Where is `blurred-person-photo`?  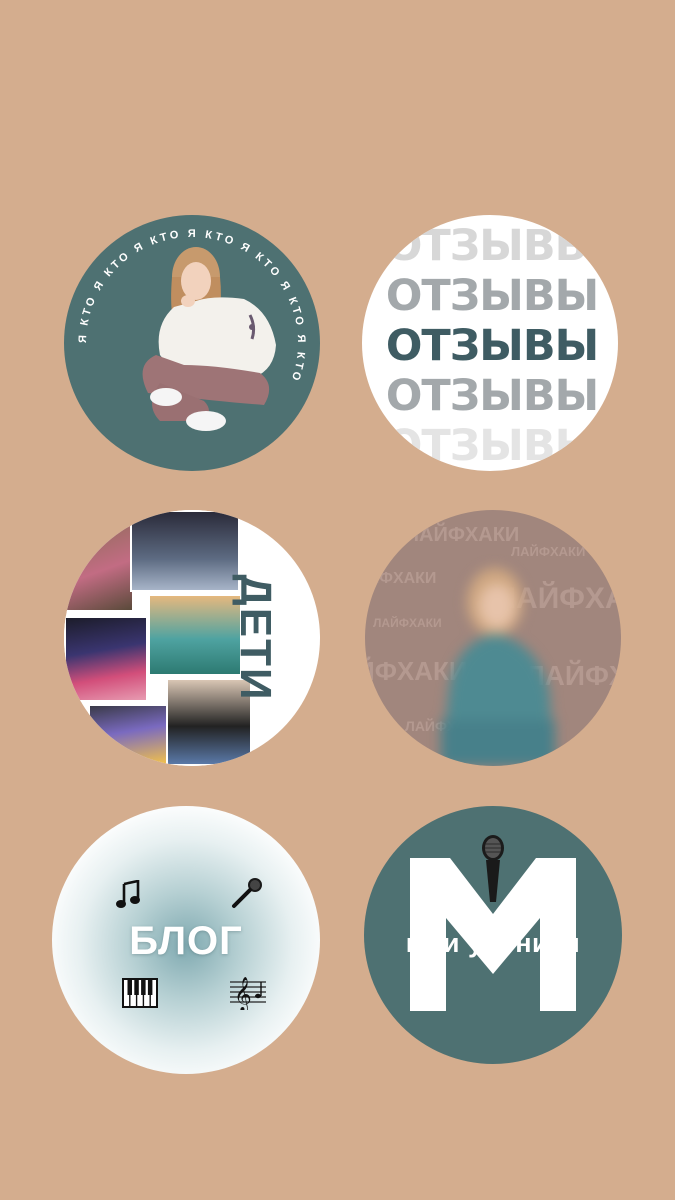
blurred-person-photo is located at coordinates (498, 667).